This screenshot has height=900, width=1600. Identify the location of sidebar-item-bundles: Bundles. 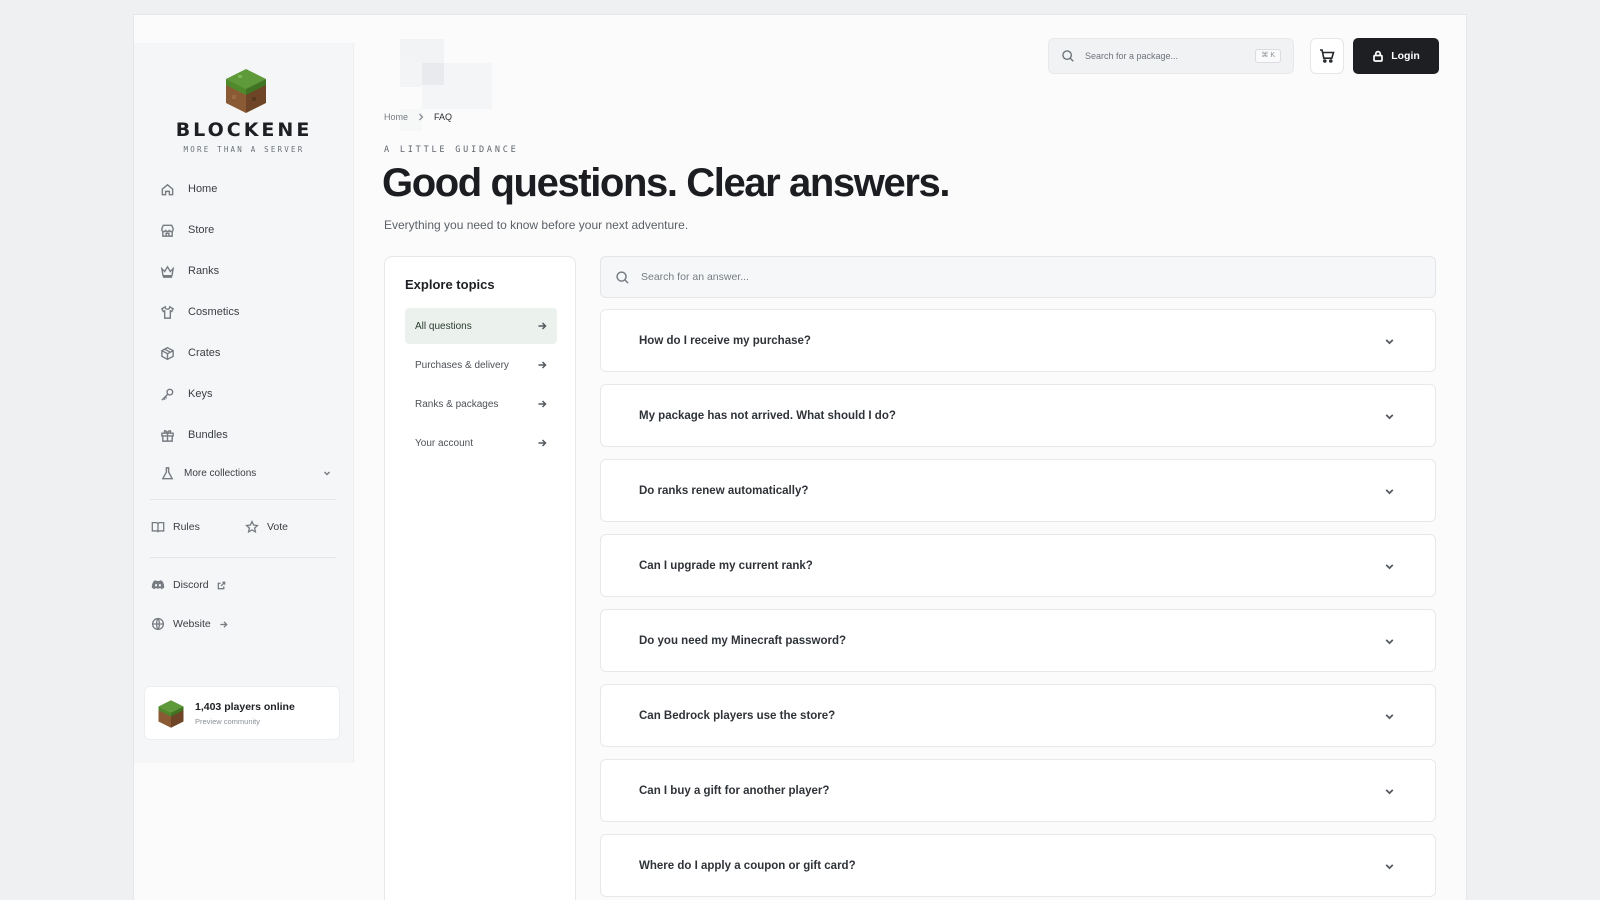
(194, 435).